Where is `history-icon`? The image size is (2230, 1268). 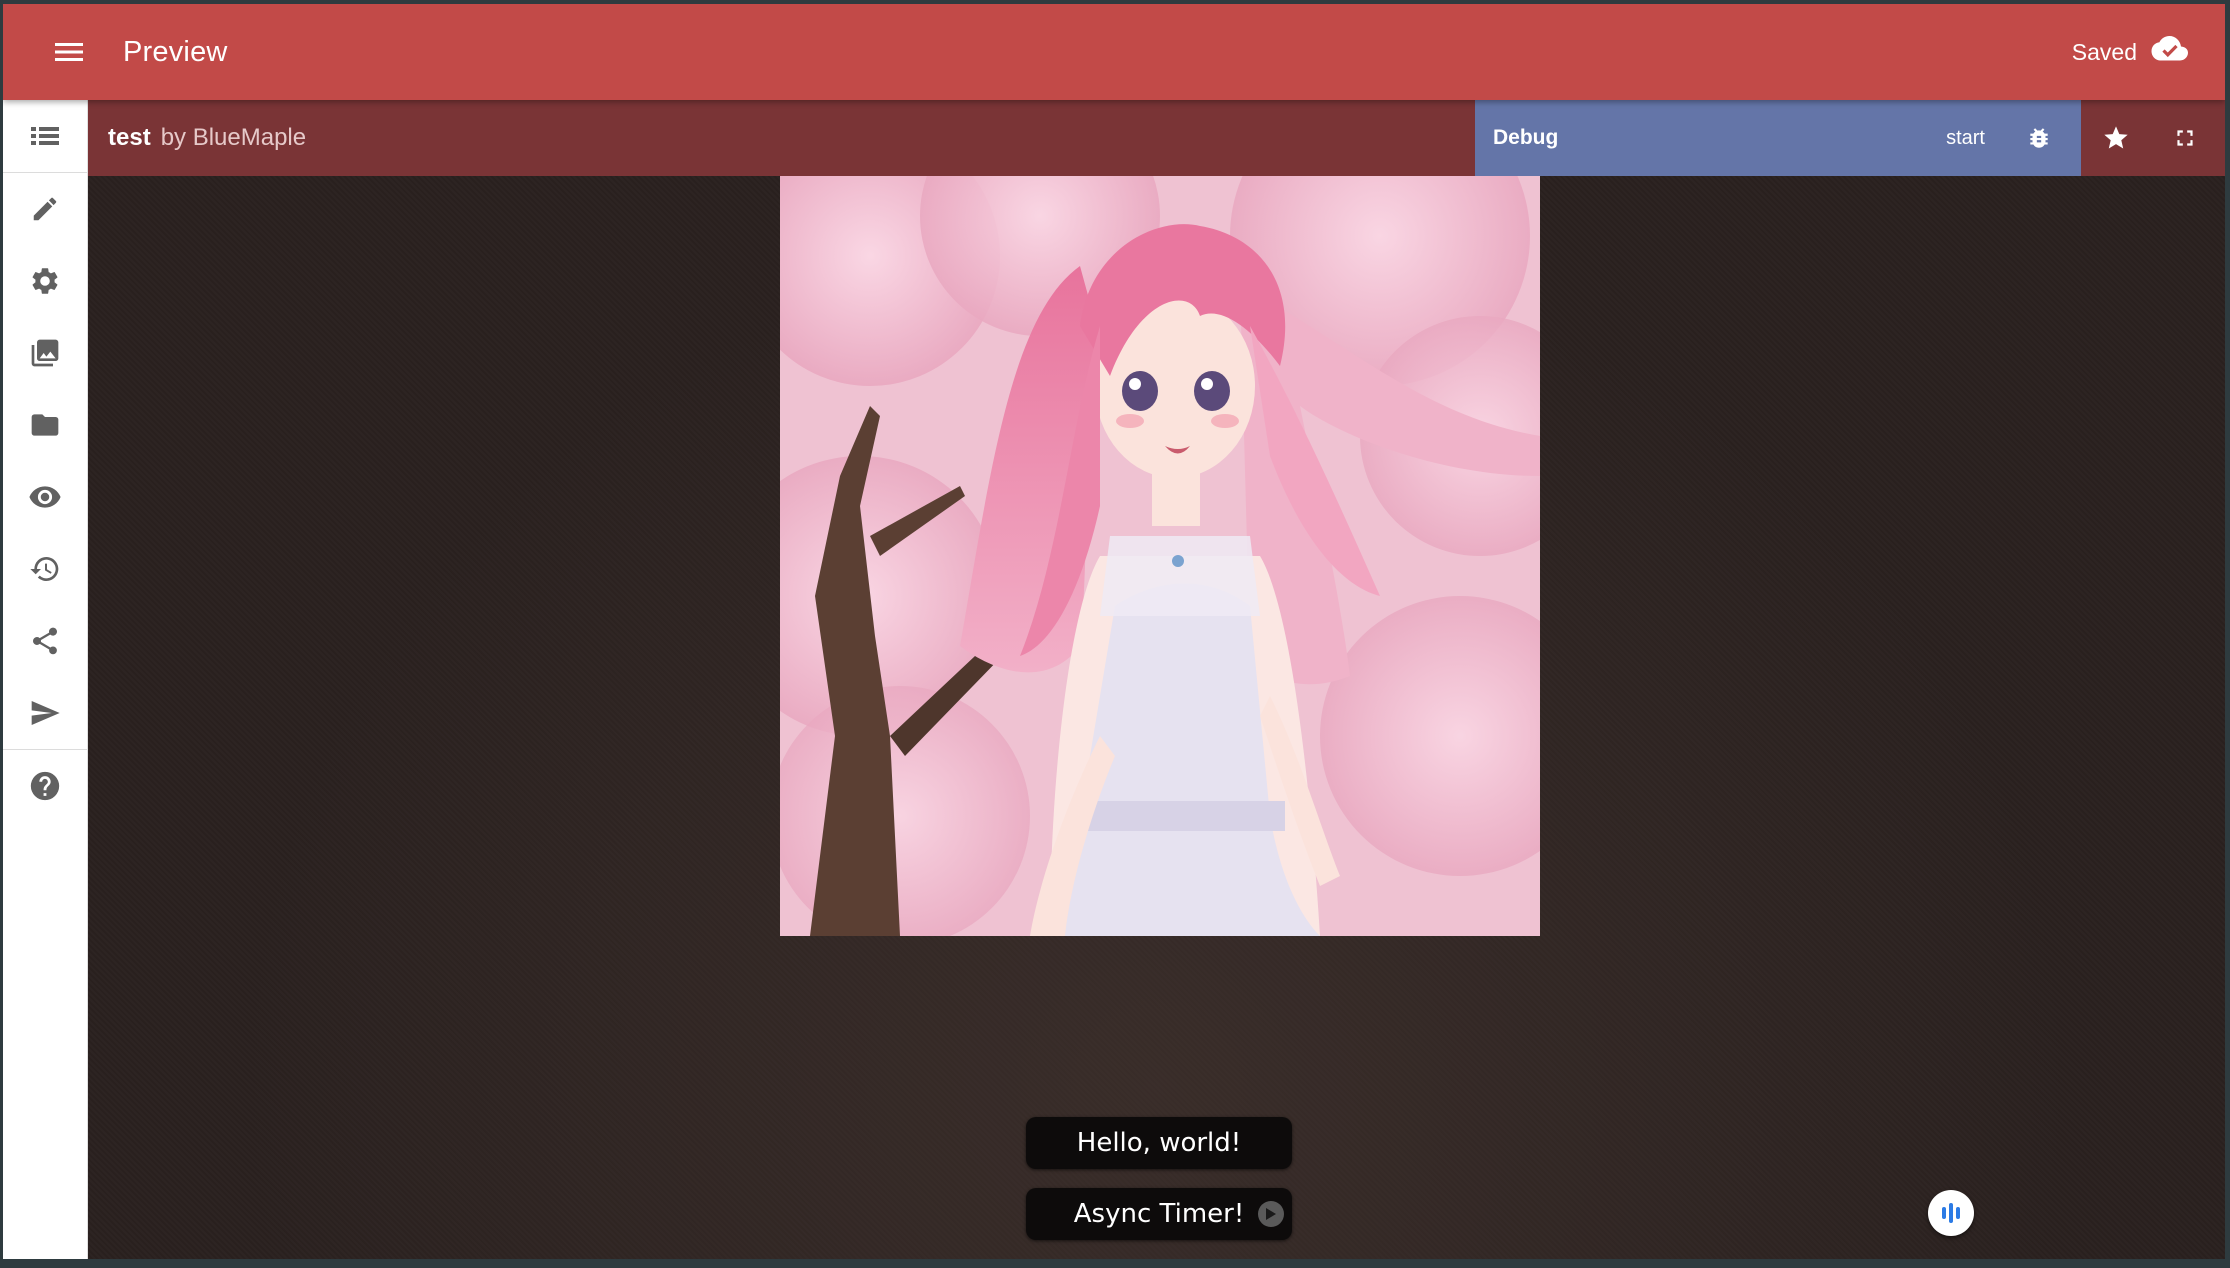 history-icon is located at coordinates (44, 569).